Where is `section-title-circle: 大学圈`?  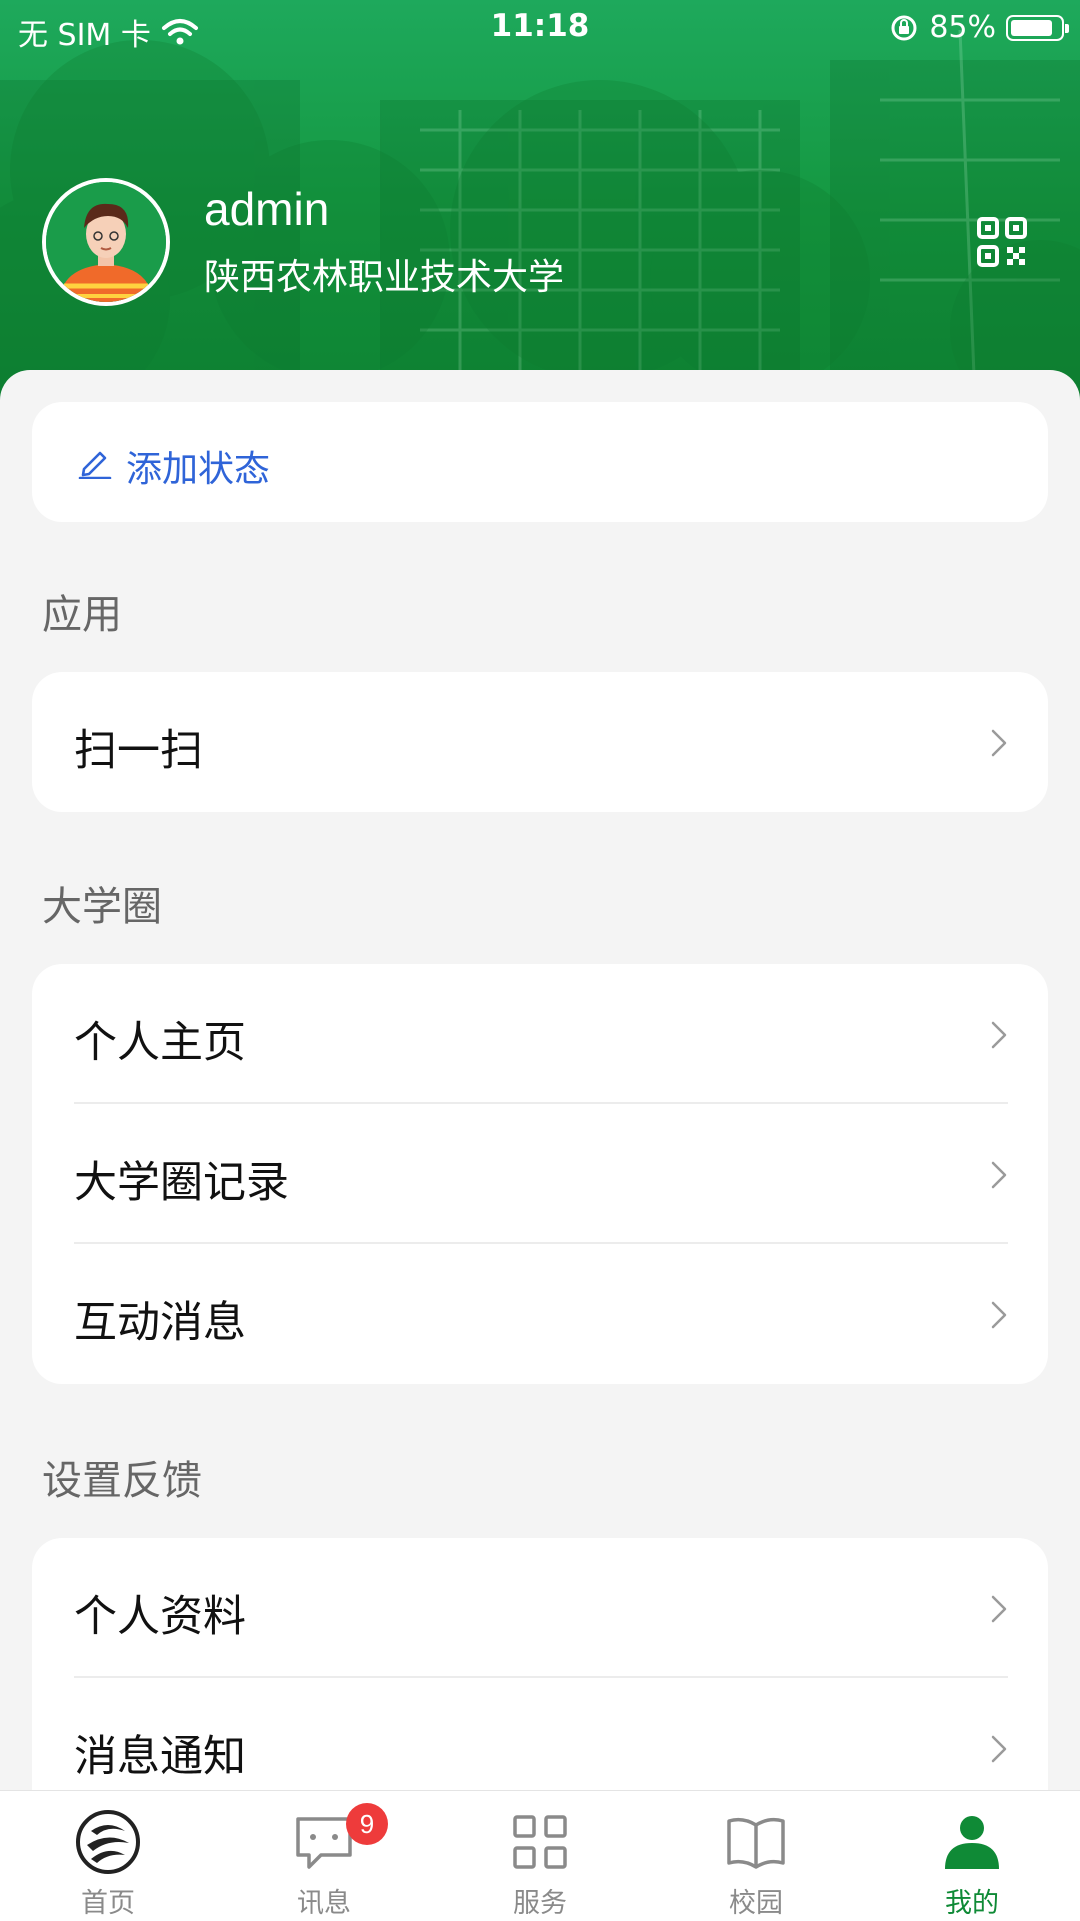
section-title-circle: 大学圈 is located at coordinates (102, 907).